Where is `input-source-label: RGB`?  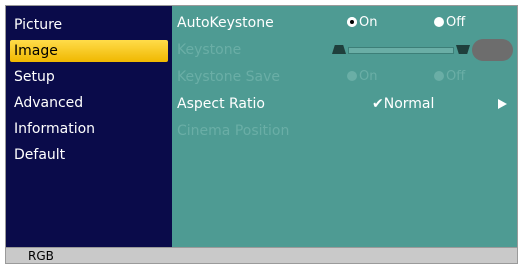
input-source-label: RGB is located at coordinates (41, 256).